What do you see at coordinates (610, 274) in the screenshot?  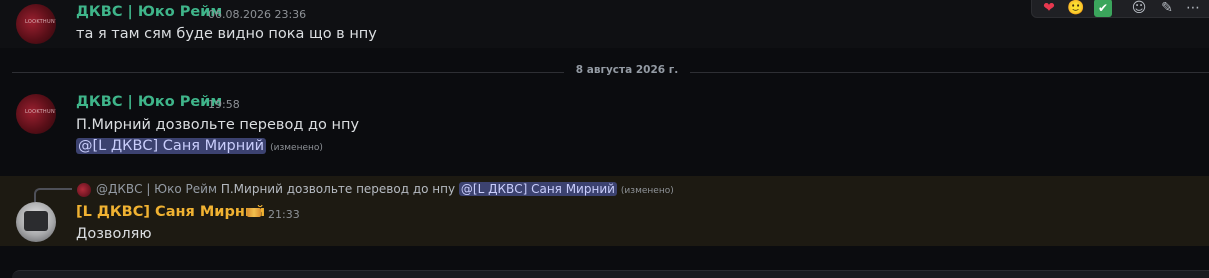 I see `message-input-bar` at bounding box center [610, 274].